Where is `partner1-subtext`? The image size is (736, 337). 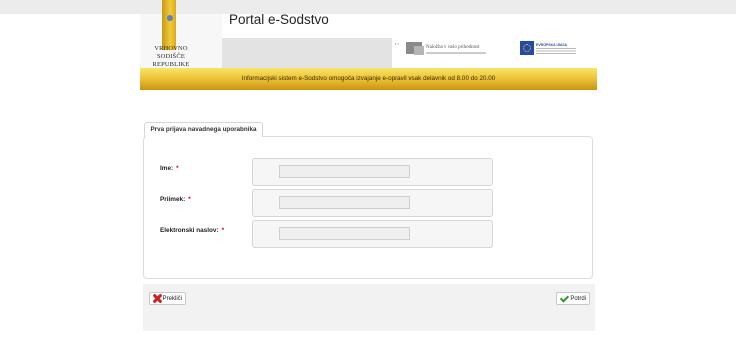 partner1-subtext is located at coordinates (456, 53).